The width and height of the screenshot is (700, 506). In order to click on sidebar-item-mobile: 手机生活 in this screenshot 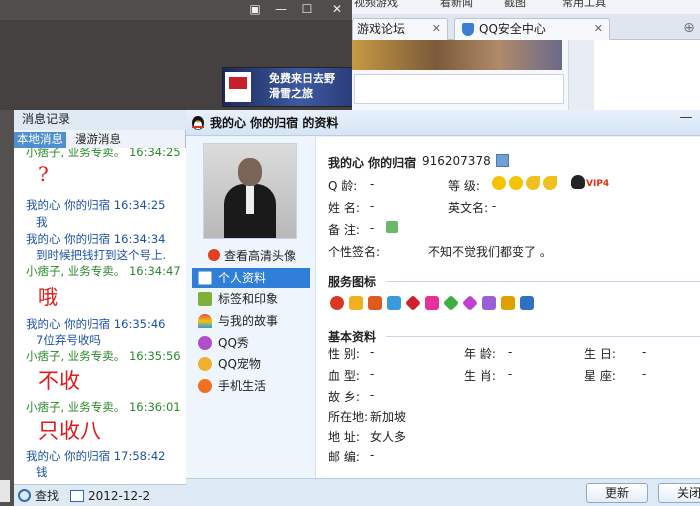, I will do `click(251, 386)`.